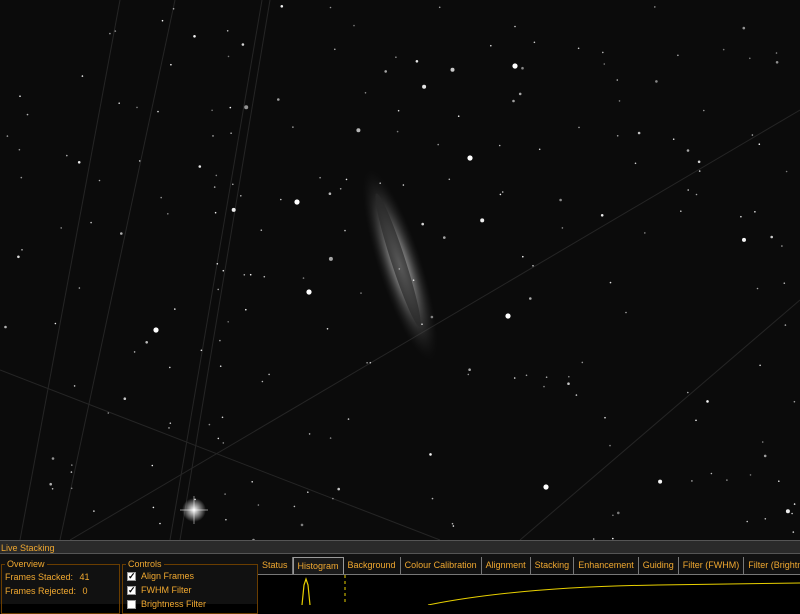 Image resolution: width=800 pixels, height=614 pixels. Describe the element at coordinates (275, 565) in the screenshot. I see `tab-status: Status` at that location.